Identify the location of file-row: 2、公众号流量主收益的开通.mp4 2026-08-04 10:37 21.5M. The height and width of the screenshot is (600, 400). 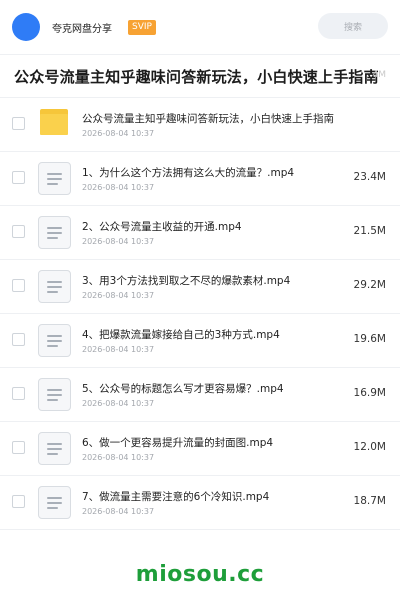
(200, 233).